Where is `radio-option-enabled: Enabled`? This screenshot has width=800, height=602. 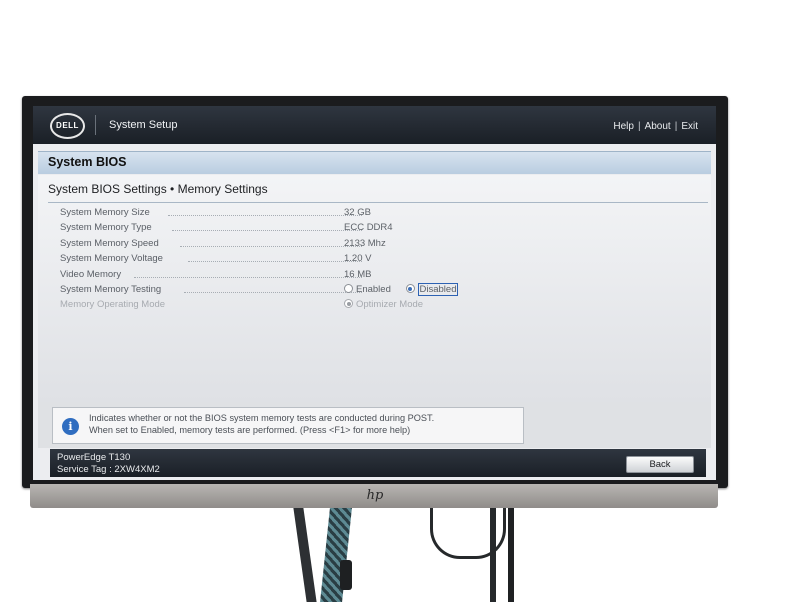 radio-option-enabled: Enabled is located at coordinates (367, 289).